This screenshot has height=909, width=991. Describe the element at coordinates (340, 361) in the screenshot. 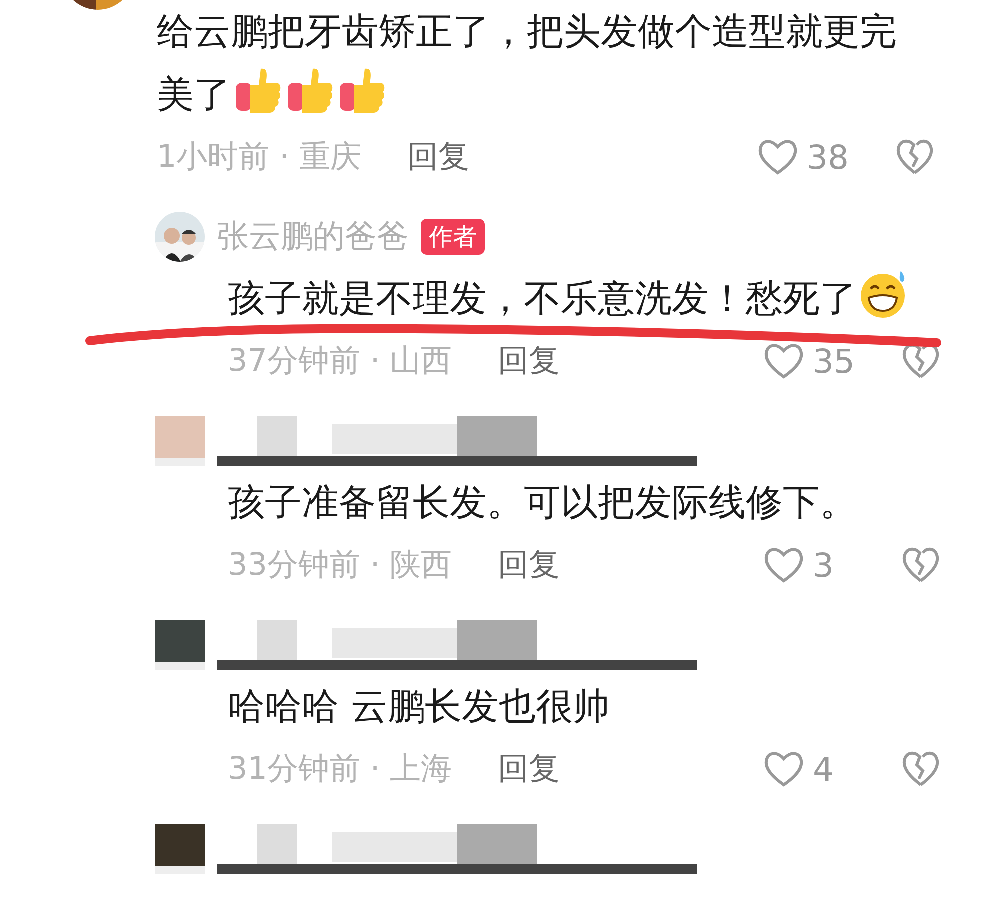

I see `time-location: 37分钟前 · 山西` at that location.